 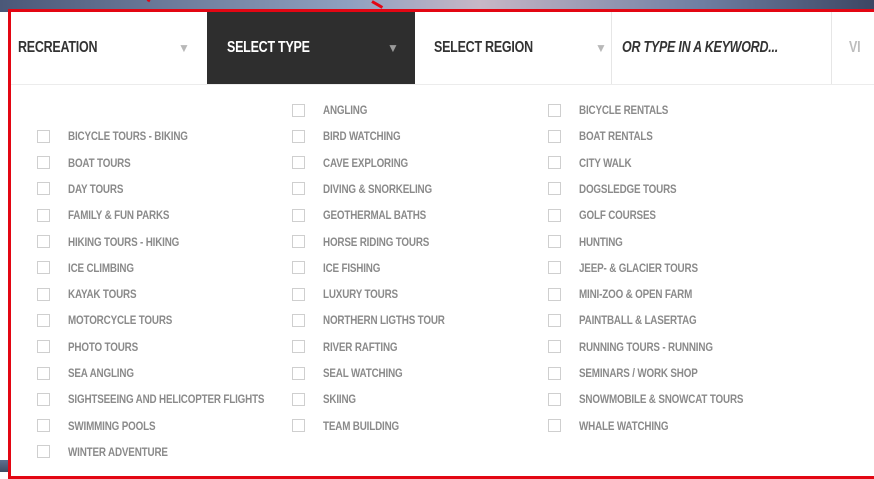 What do you see at coordinates (101, 373) in the screenshot?
I see `type-option-label: SEA ANGLING` at bounding box center [101, 373].